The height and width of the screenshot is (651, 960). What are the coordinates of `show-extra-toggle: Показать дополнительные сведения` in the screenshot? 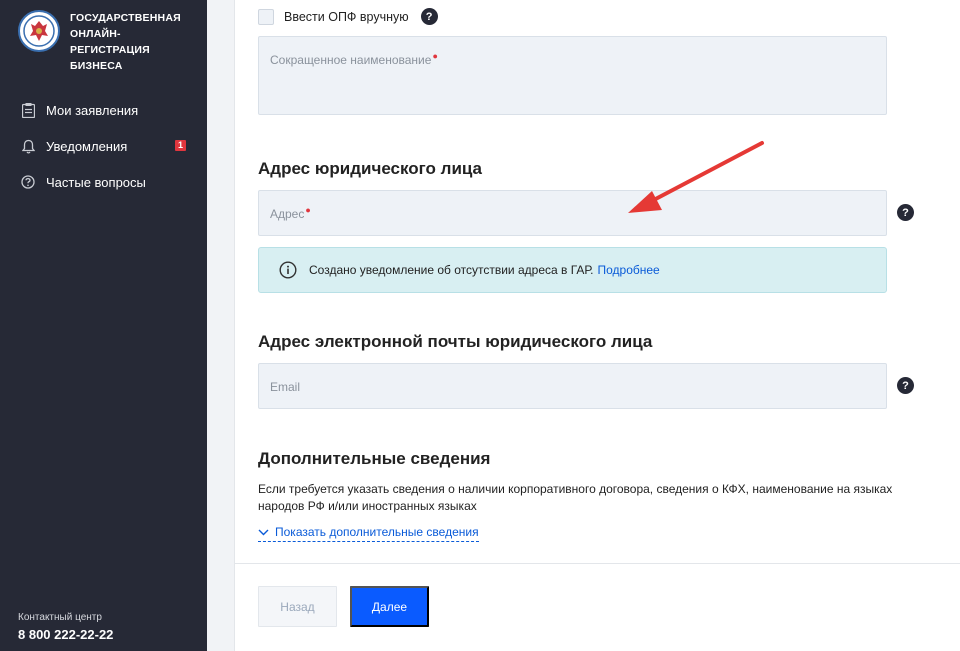 It's located at (368, 533).